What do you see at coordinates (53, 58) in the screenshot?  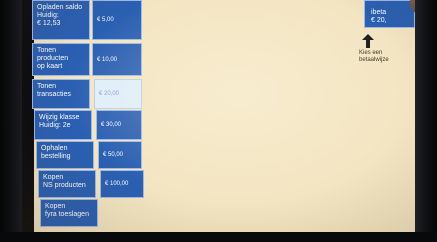 I see `menu-tonen-producten-label: Tonen producten op kaart` at bounding box center [53, 58].